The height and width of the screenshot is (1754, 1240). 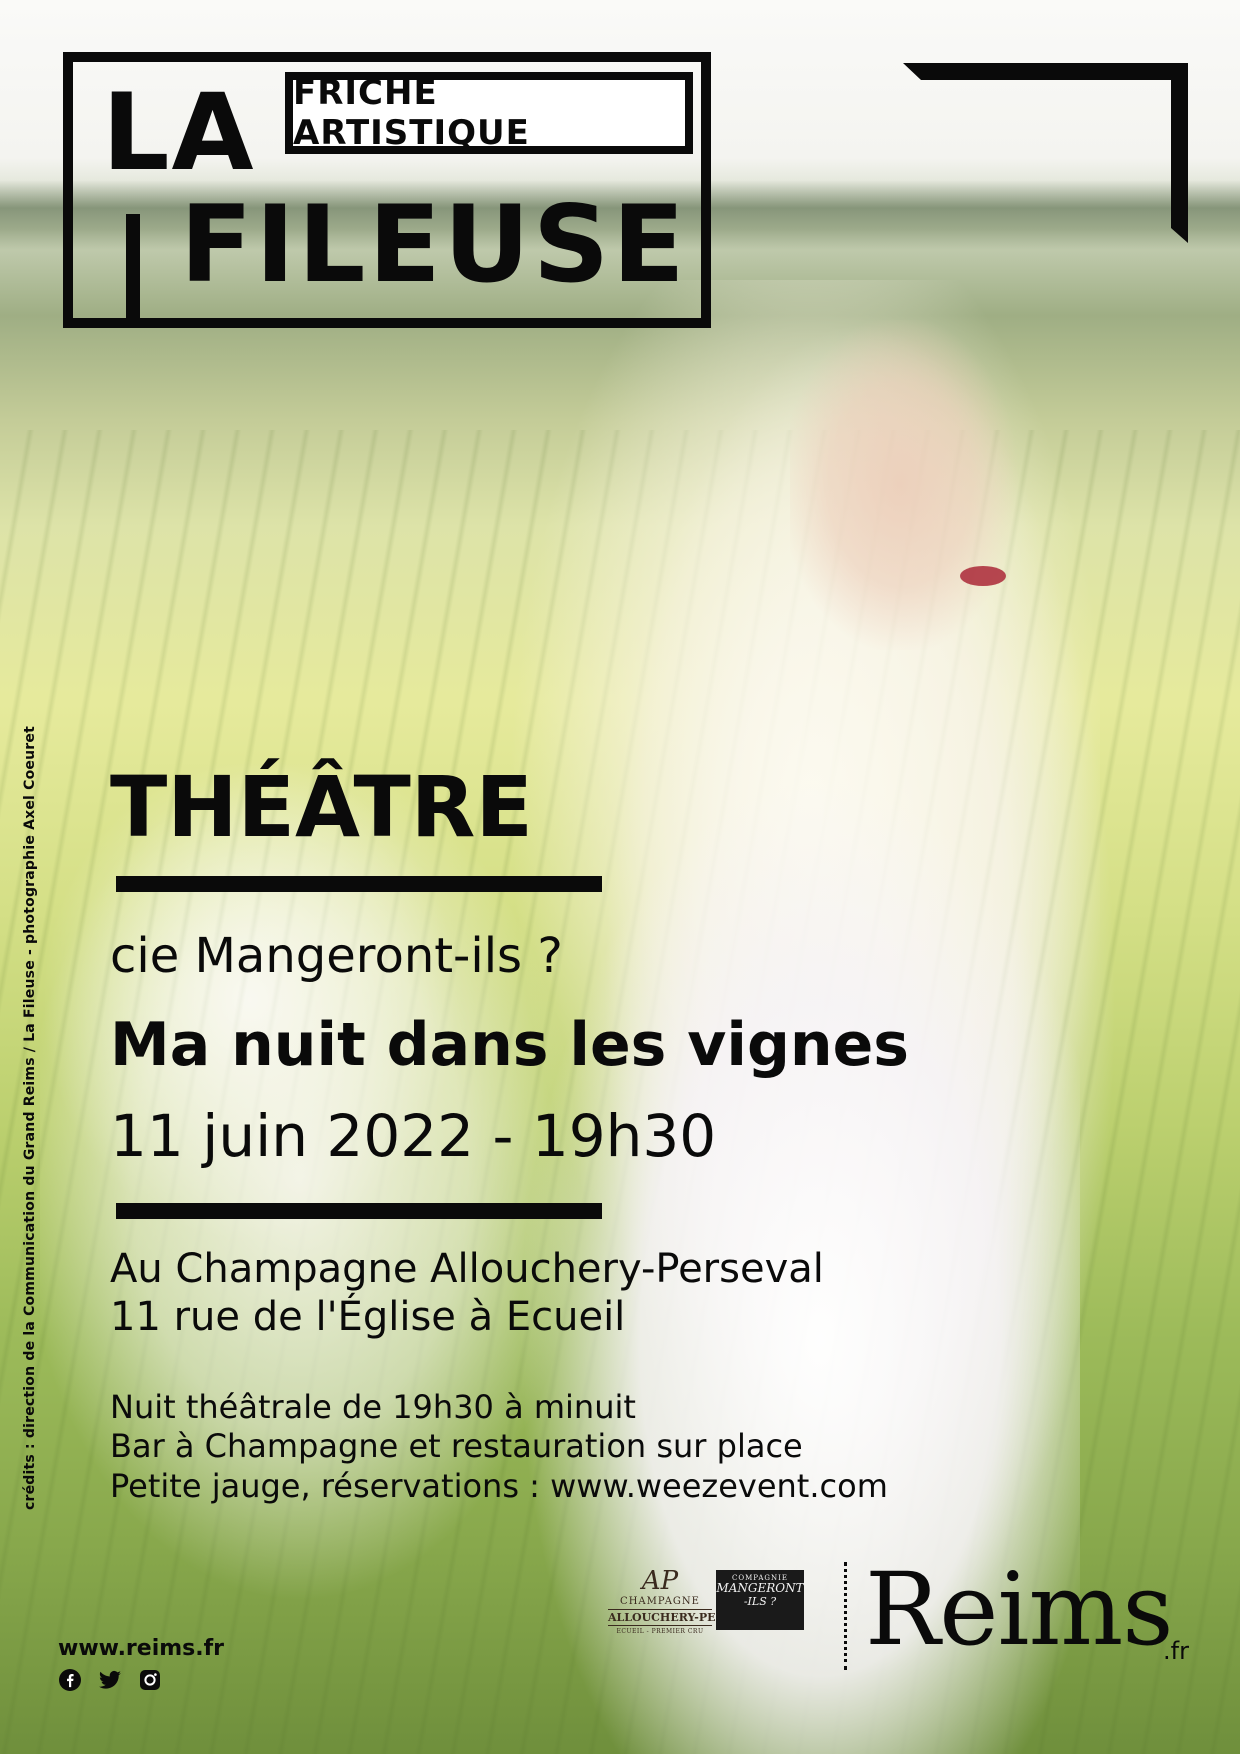 I want to click on reims-logo: Reims, so click(x=1019, y=1609).